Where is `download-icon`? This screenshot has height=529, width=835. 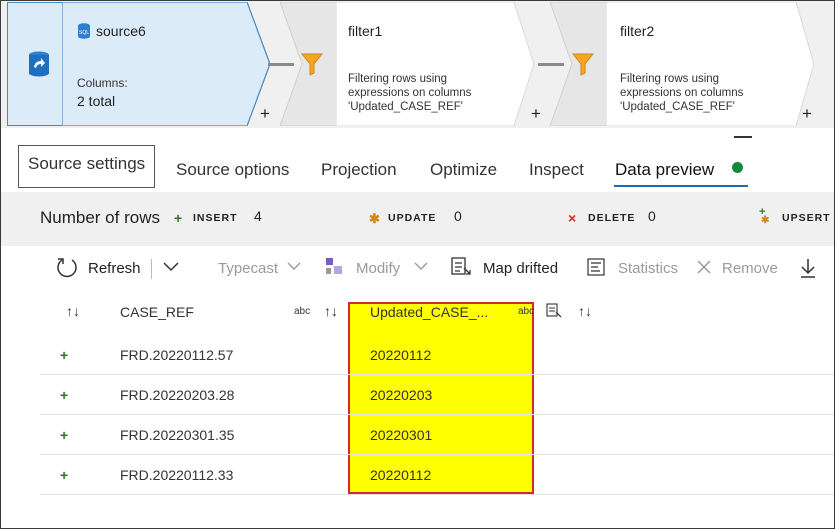
download-icon is located at coordinates (808, 268).